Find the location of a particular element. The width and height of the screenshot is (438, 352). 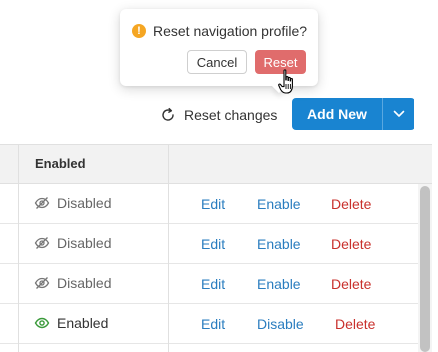

reset-changes-button: Reset changes is located at coordinates (218, 115).